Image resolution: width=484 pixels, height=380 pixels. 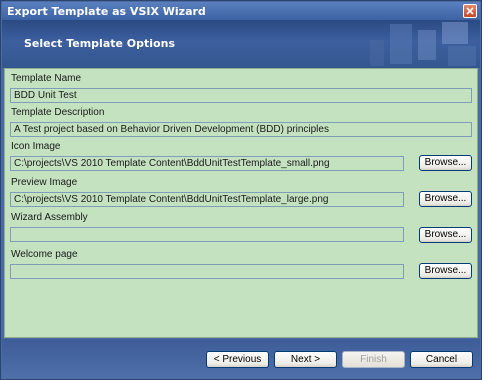 What do you see at coordinates (99, 43) in the screenshot?
I see `page-heading: Select Template Options` at bounding box center [99, 43].